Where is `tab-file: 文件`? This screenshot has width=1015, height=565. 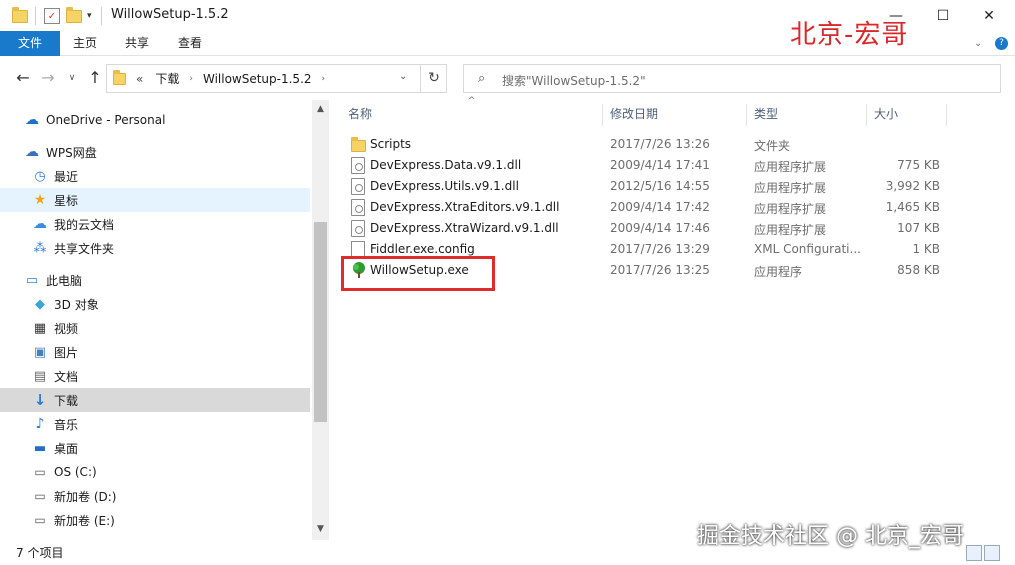
tab-file: 文件 is located at coordinates (30, 43).